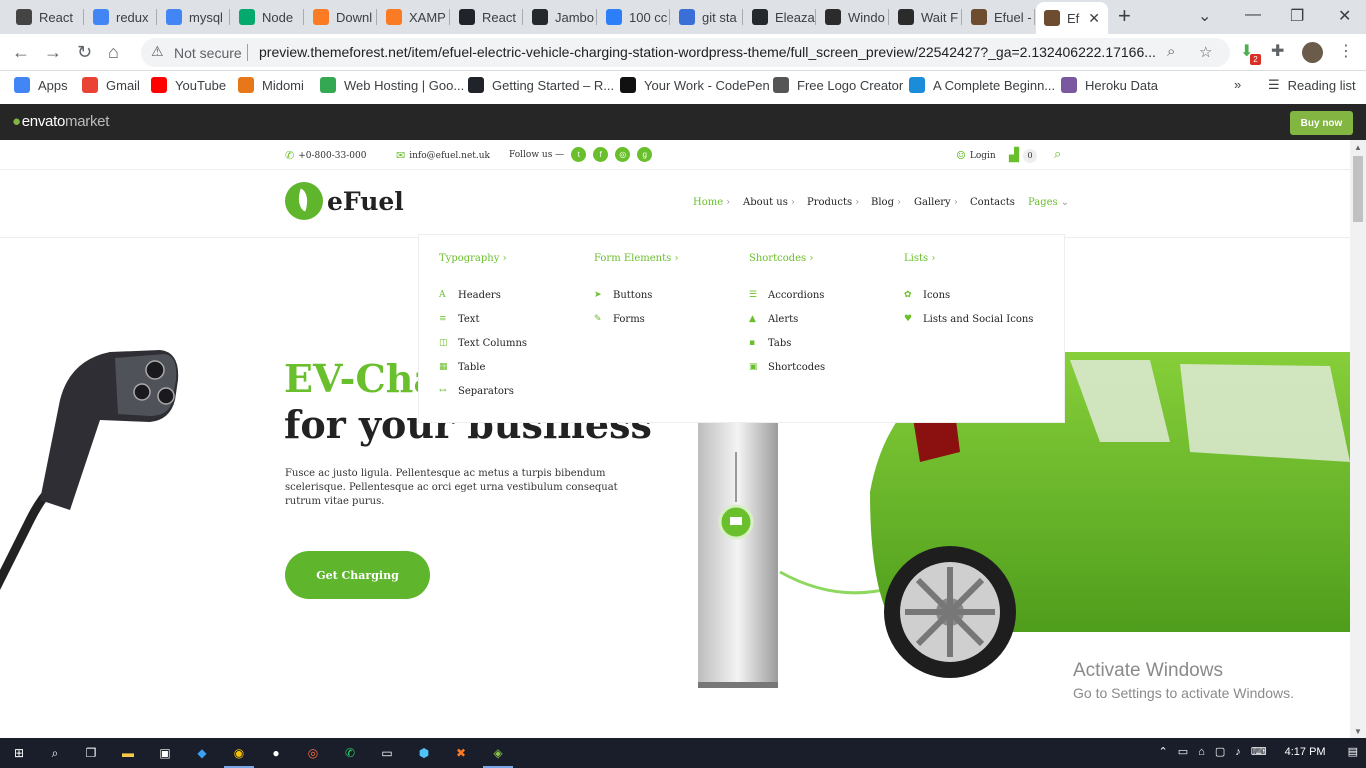 The image size is (1366, 768). What do you see at coordinates (780, 17) in the screenshot?
I see `browser-tab: Eleaza` at bounding box center [780, 17].